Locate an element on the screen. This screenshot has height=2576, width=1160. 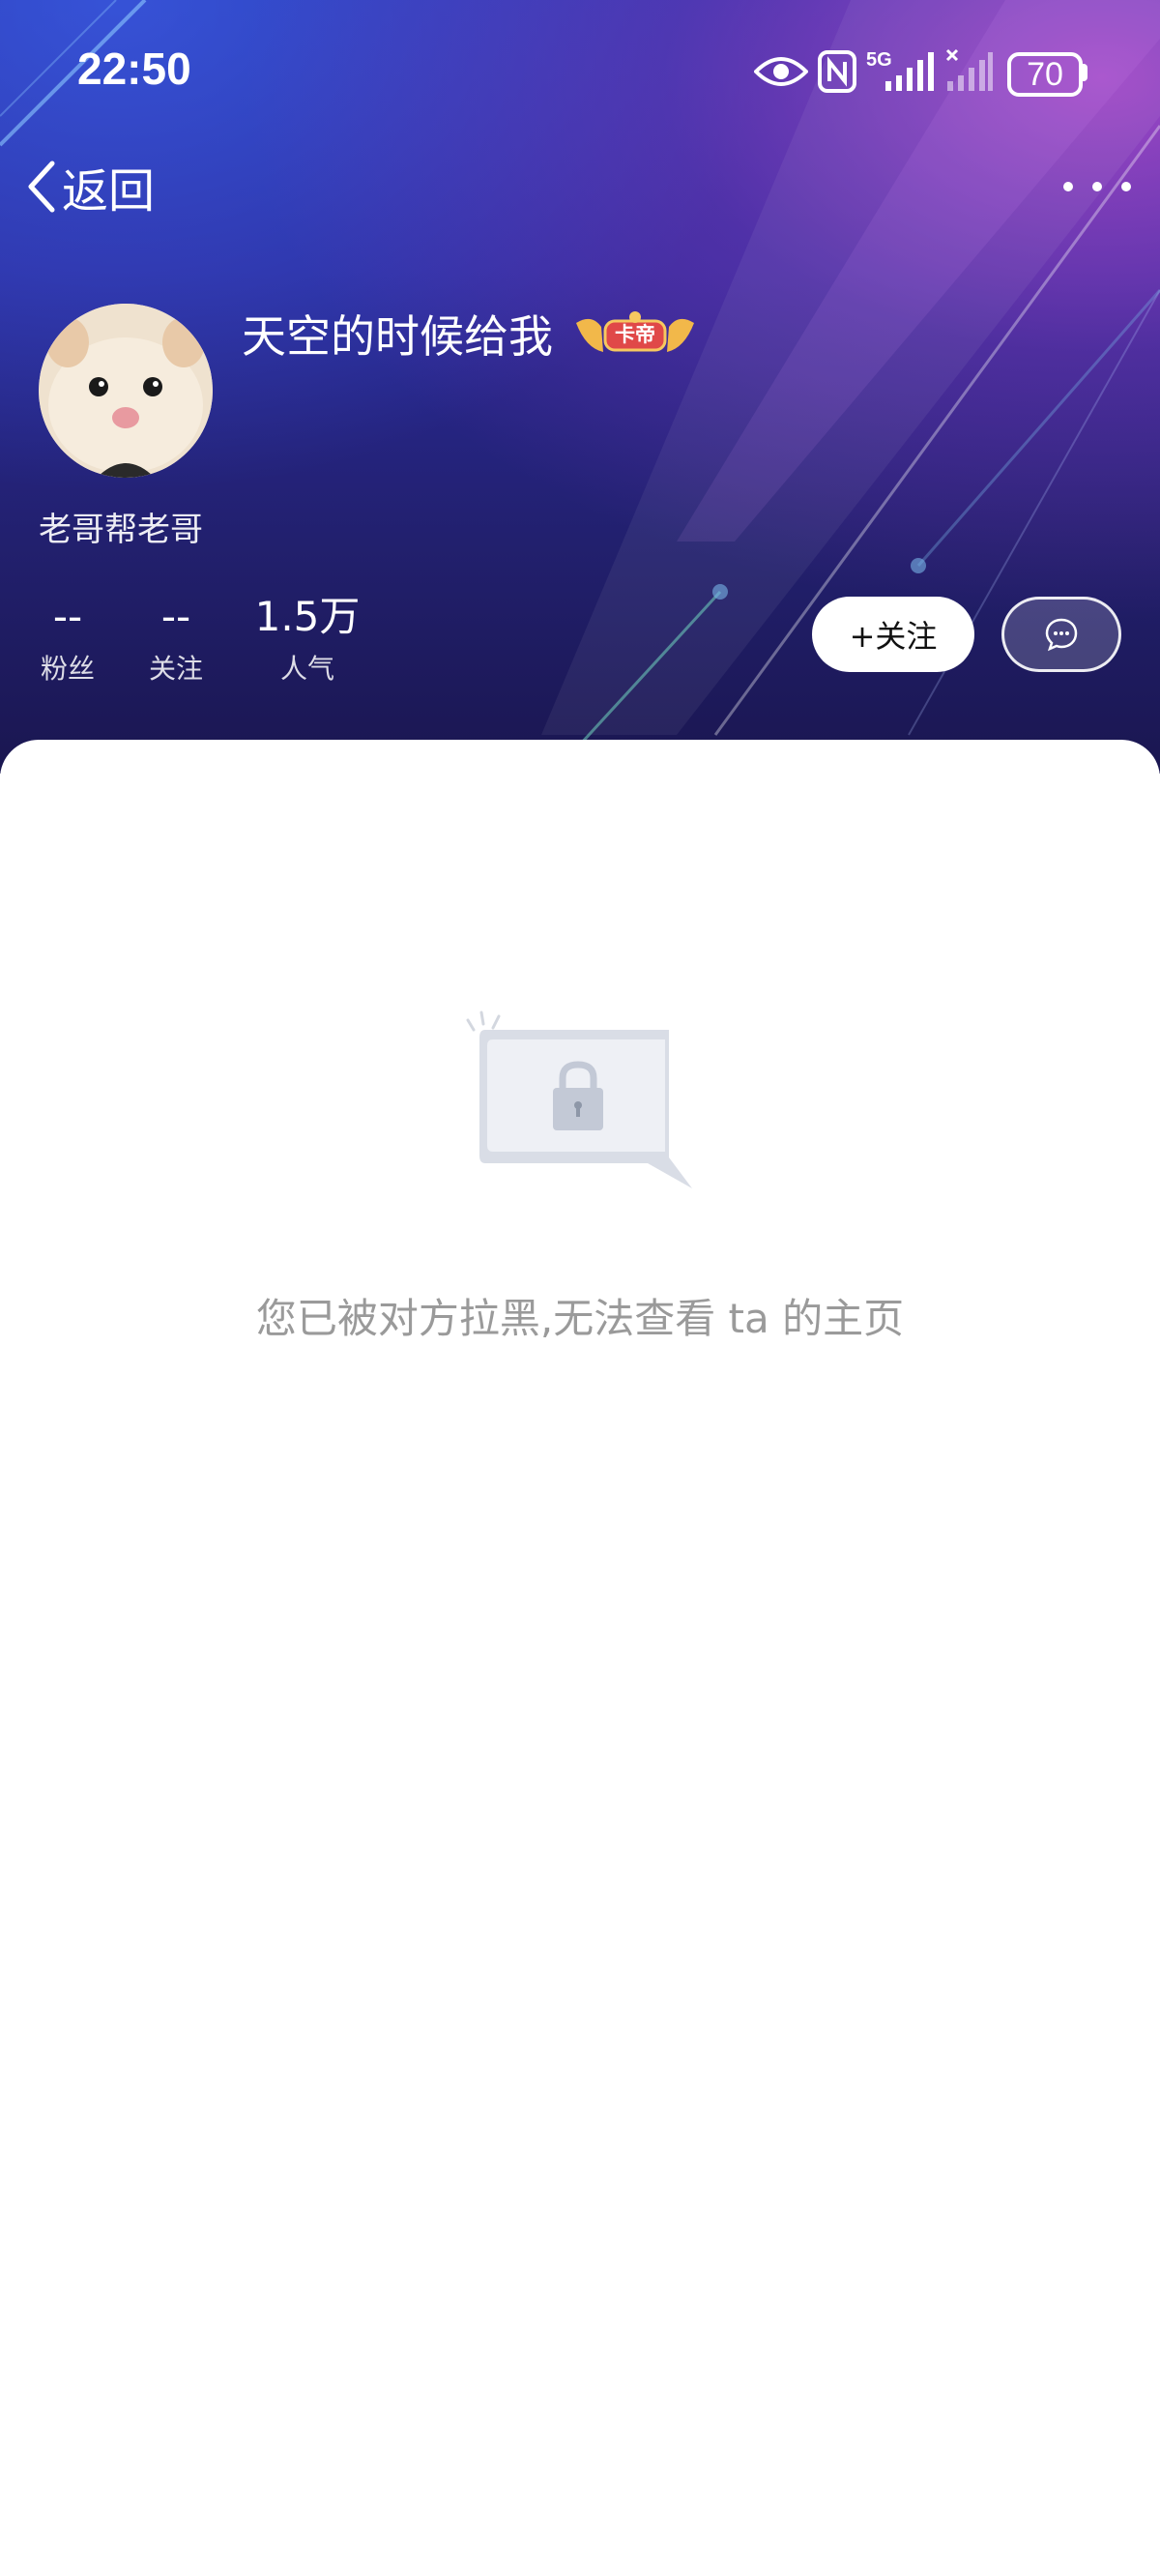
stat-value: 1.5万 is located at coordinates (307, 616).